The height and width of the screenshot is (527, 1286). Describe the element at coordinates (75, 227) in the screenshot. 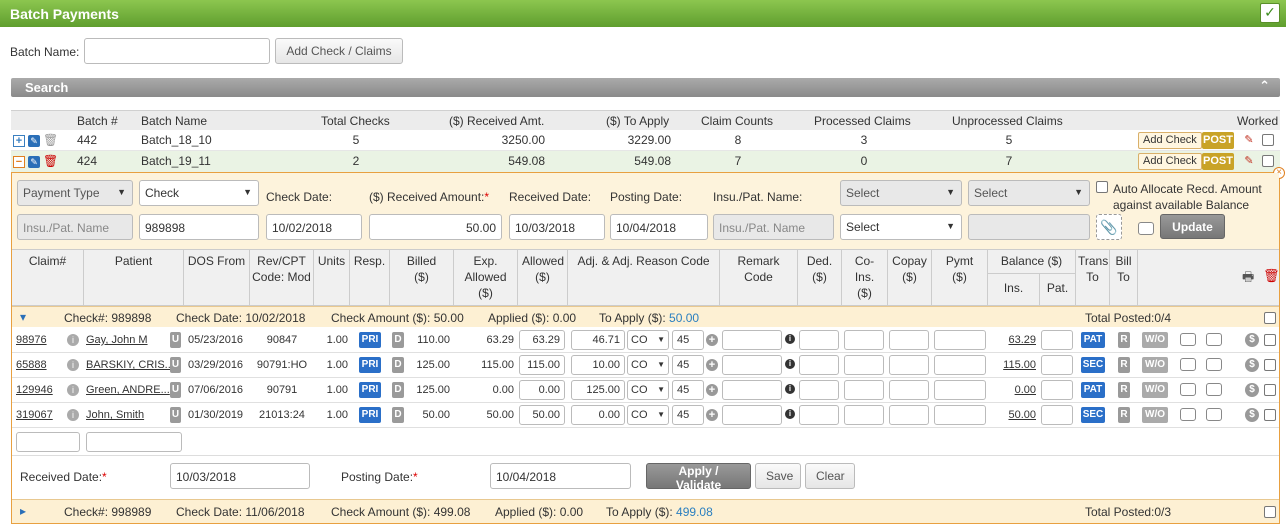

I see `insu-pat-name-input: Insu./Pat. Name` at that location.